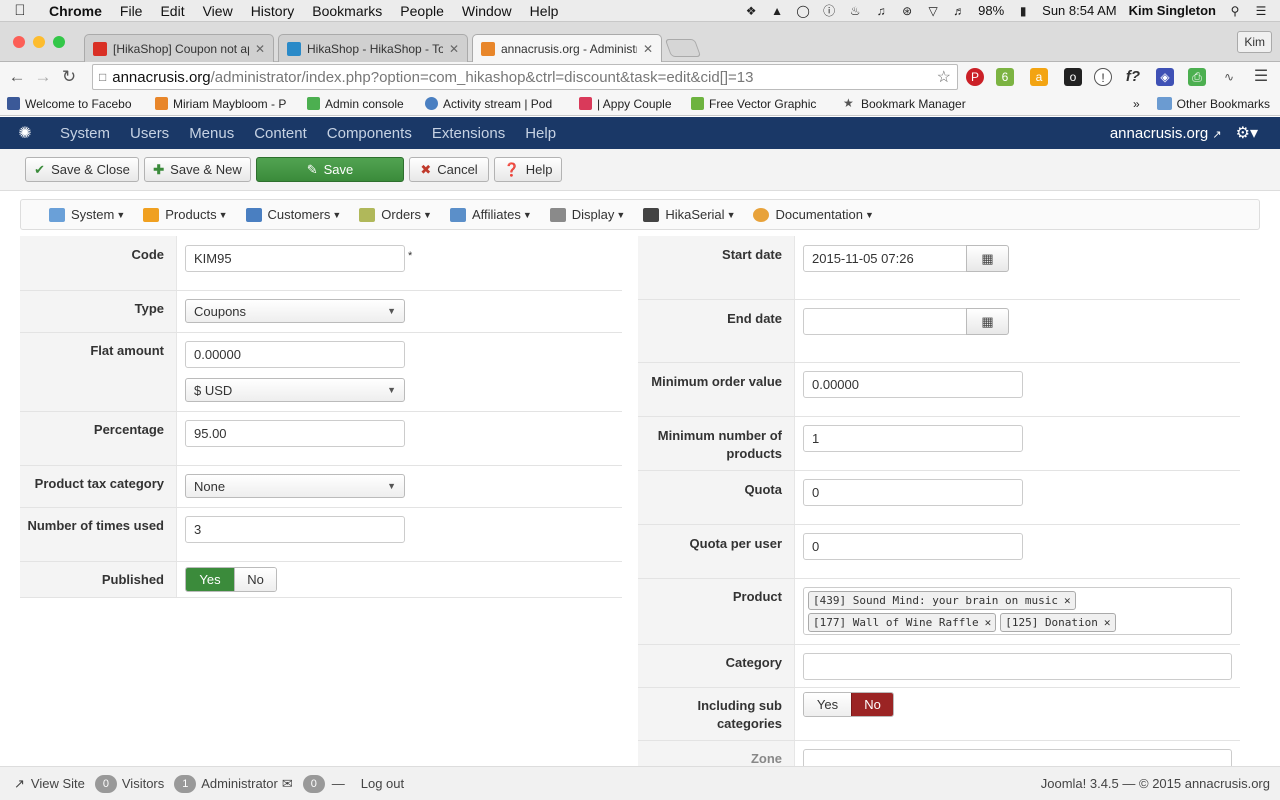 The width and height of the screenshot is (1280, 800). I want to click on menu-bookmarks: Bookmarks, so click(347, 11).